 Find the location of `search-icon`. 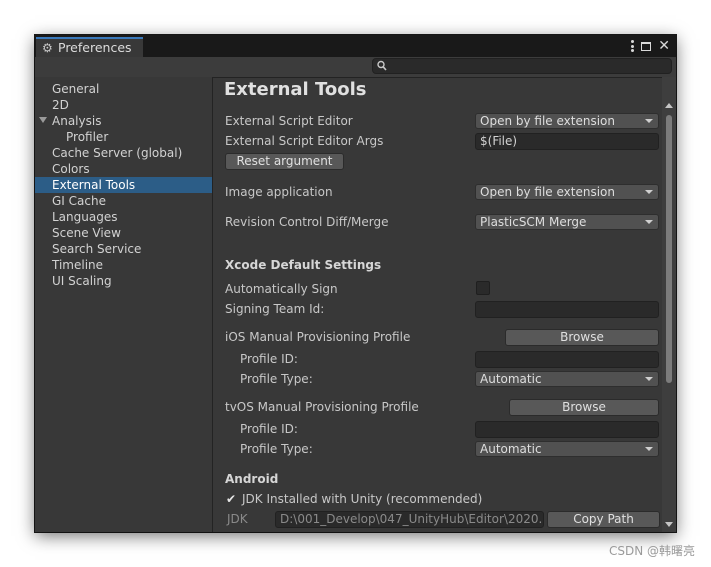

search-icon is located at coordinates (382, 65).